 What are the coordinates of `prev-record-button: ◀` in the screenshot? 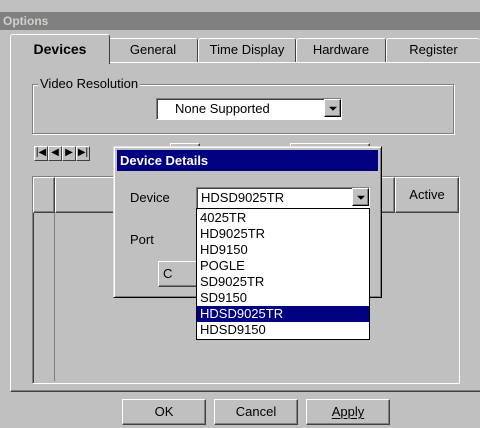 It's located at (55, 153).